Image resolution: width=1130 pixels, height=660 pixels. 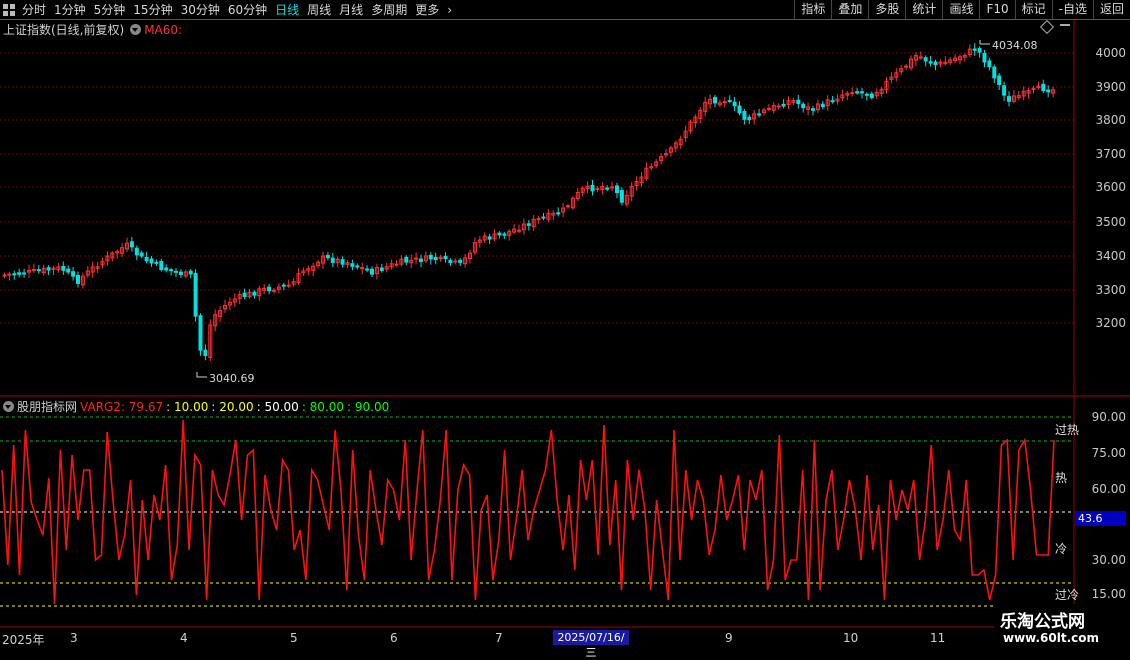 I want to click on date-tick-0: 2025年, so click(x=23, y=640).